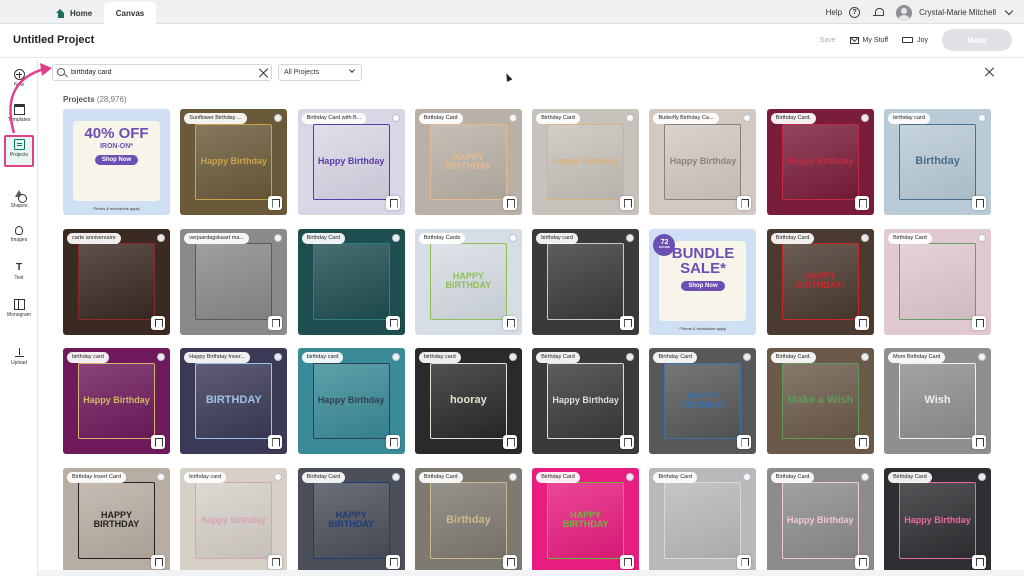 The height and width of the screenshot is (576, 1024). I want to click on sidebar-item-monogram: Monogram, so click(19, 308).